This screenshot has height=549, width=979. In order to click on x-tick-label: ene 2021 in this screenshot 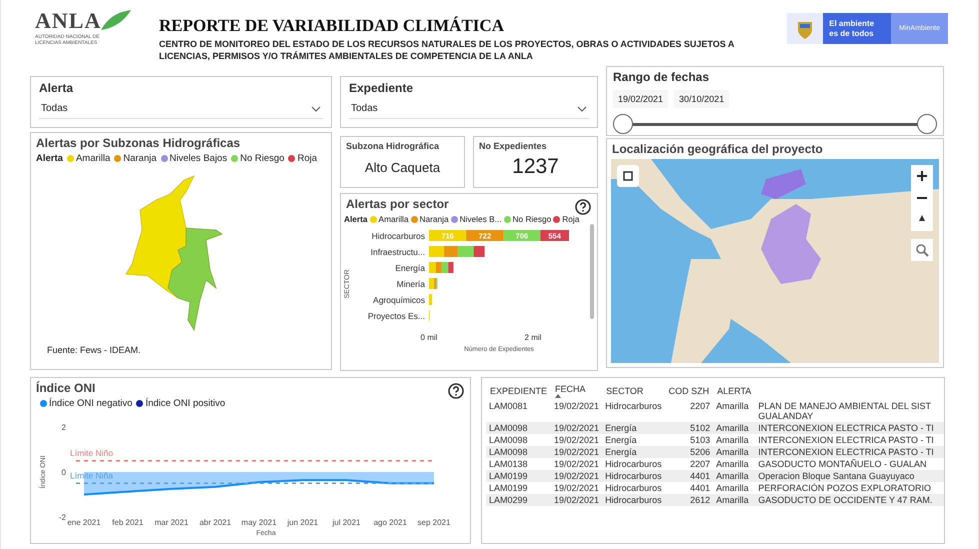, I will do `click(84, 522)`.